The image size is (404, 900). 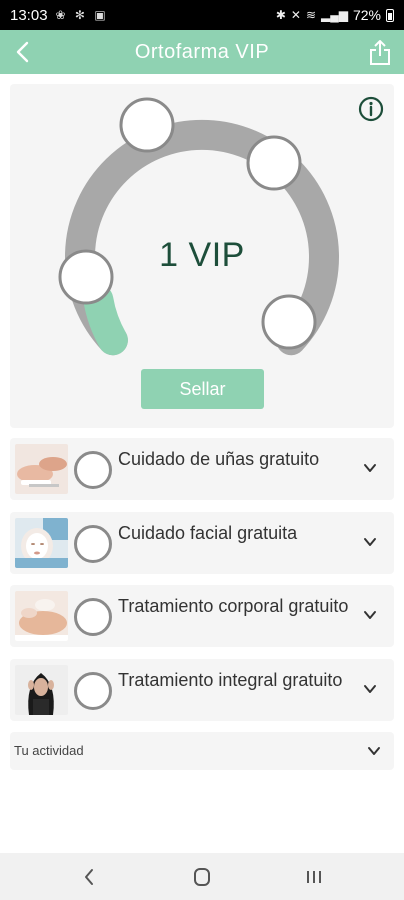 I want to click on reward-label: Cuidado facial gratuita, so click(x=208, y=533).